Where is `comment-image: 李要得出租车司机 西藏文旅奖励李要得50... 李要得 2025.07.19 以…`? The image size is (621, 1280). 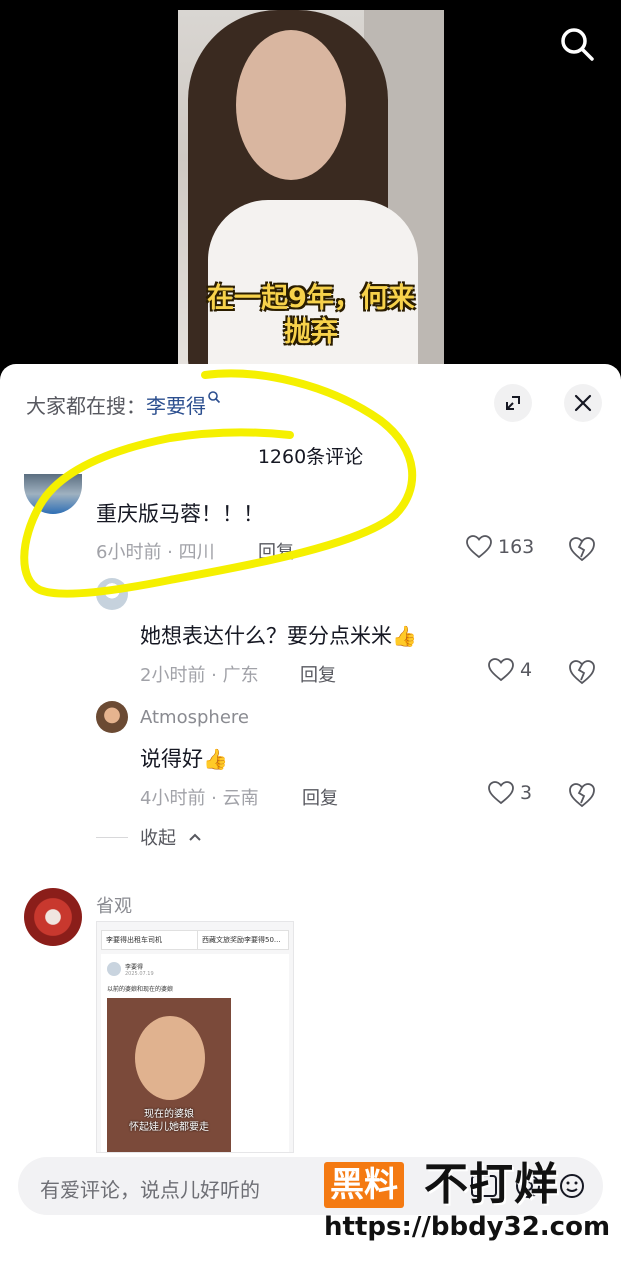
comment-image: 李要得出租车司机 西藏文旅奖励李要得50... 李要得 2025.07.19 以… is located at coordinates (195, 1037).